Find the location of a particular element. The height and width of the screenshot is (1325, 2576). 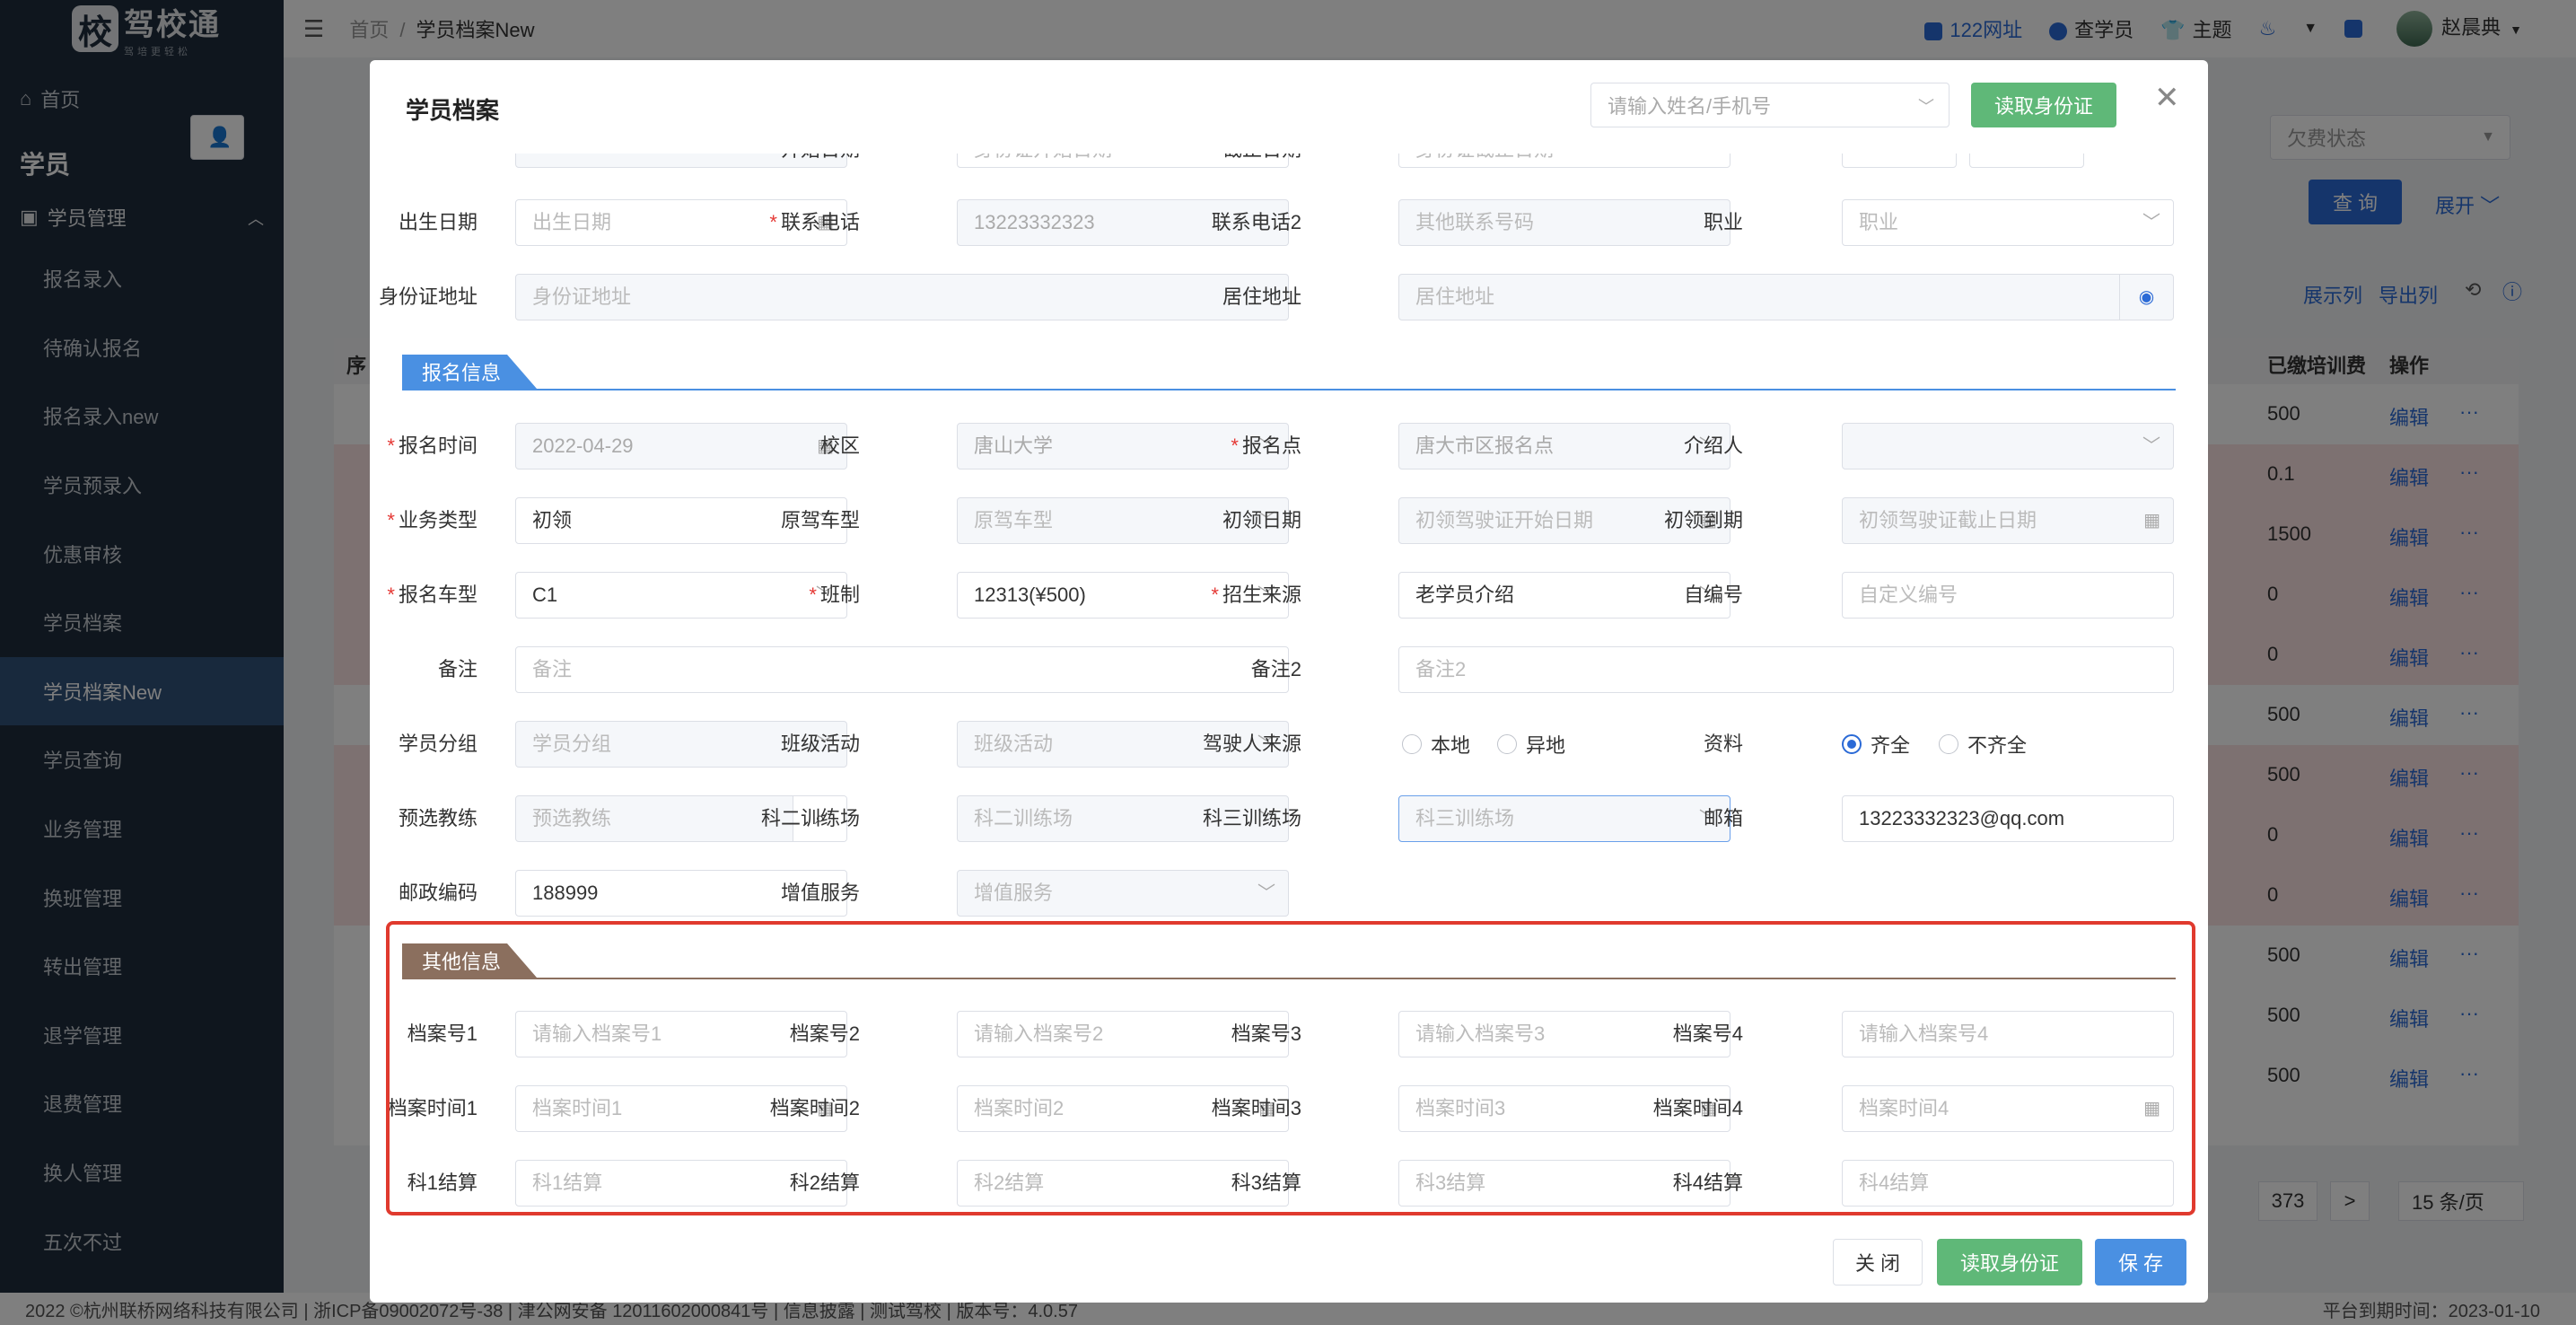

label-referrer: 介绍人 is located at coordinates (1713, 446).